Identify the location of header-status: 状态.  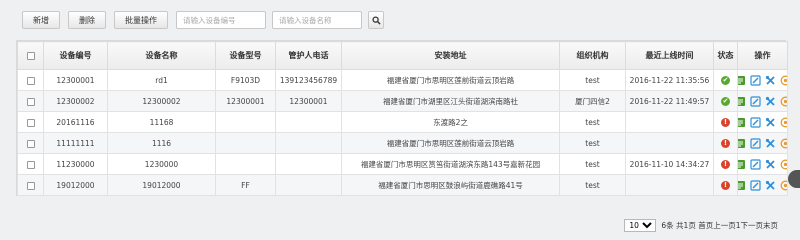
(725, 55).